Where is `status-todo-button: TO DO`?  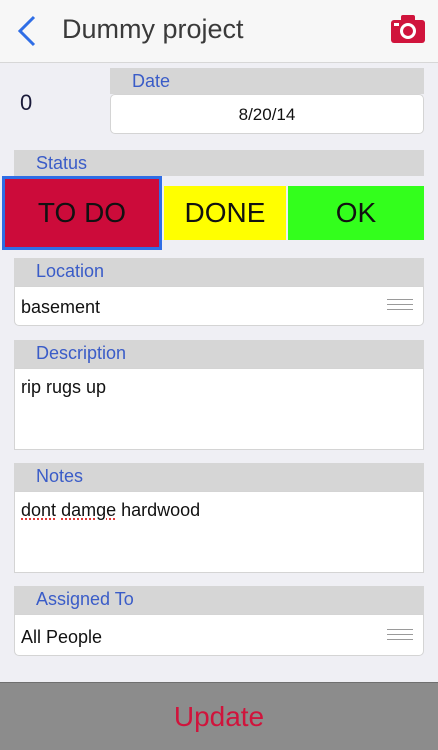 status-todo-button: TO DO is located at coordinates (82, 213).